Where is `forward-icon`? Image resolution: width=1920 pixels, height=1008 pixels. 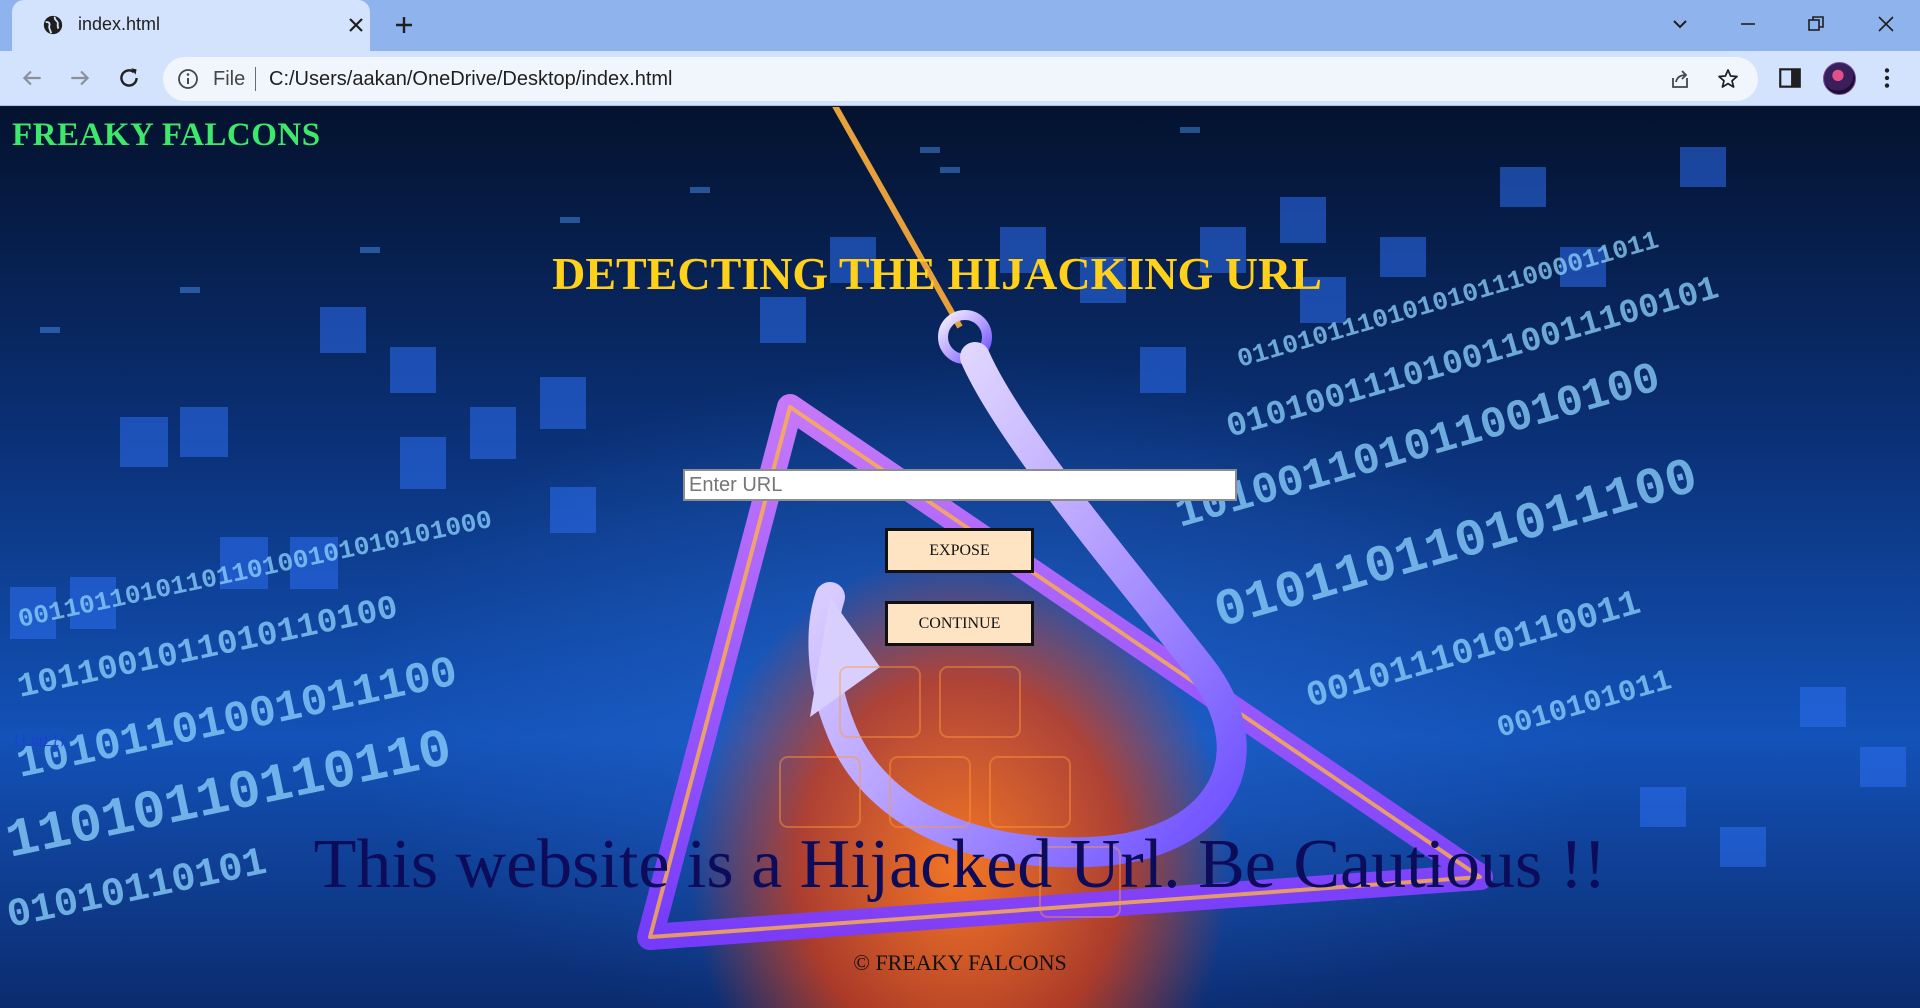
forward-icon is located at coordinates (80, 78).